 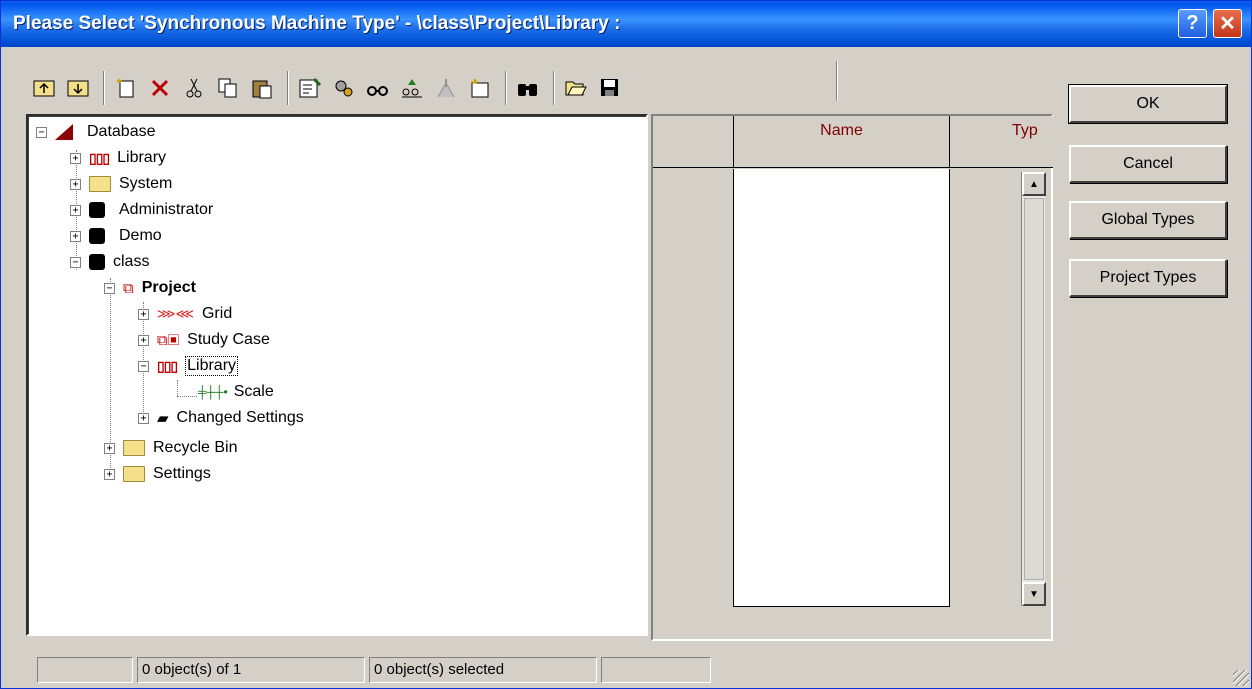 What do you see at coordinates (212, 366) in the screenshot?
I see `tree-item-label: Library` at bounding box center [212, 366].